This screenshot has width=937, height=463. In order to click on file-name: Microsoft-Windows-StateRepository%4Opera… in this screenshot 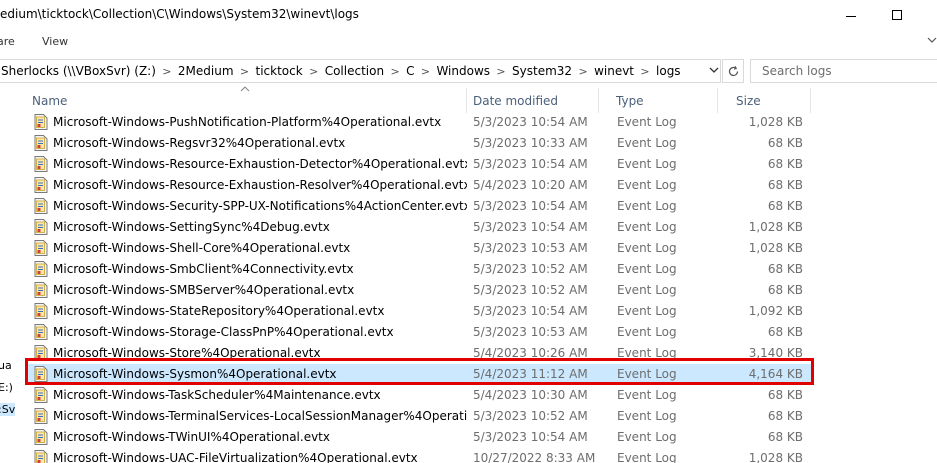, I will do `click(219, 311)`.